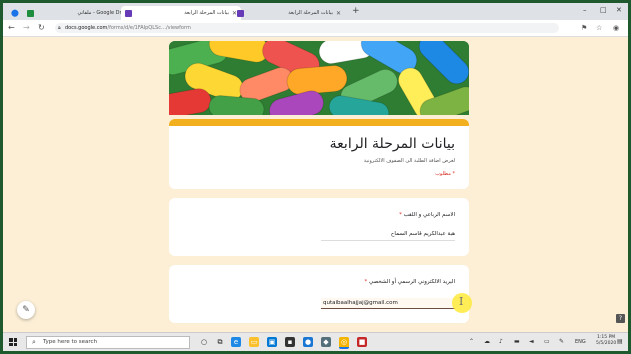  I want to click on question-card-email: البريد الالكتروني الرسمي أو الشخصي *, so click(319, 294).